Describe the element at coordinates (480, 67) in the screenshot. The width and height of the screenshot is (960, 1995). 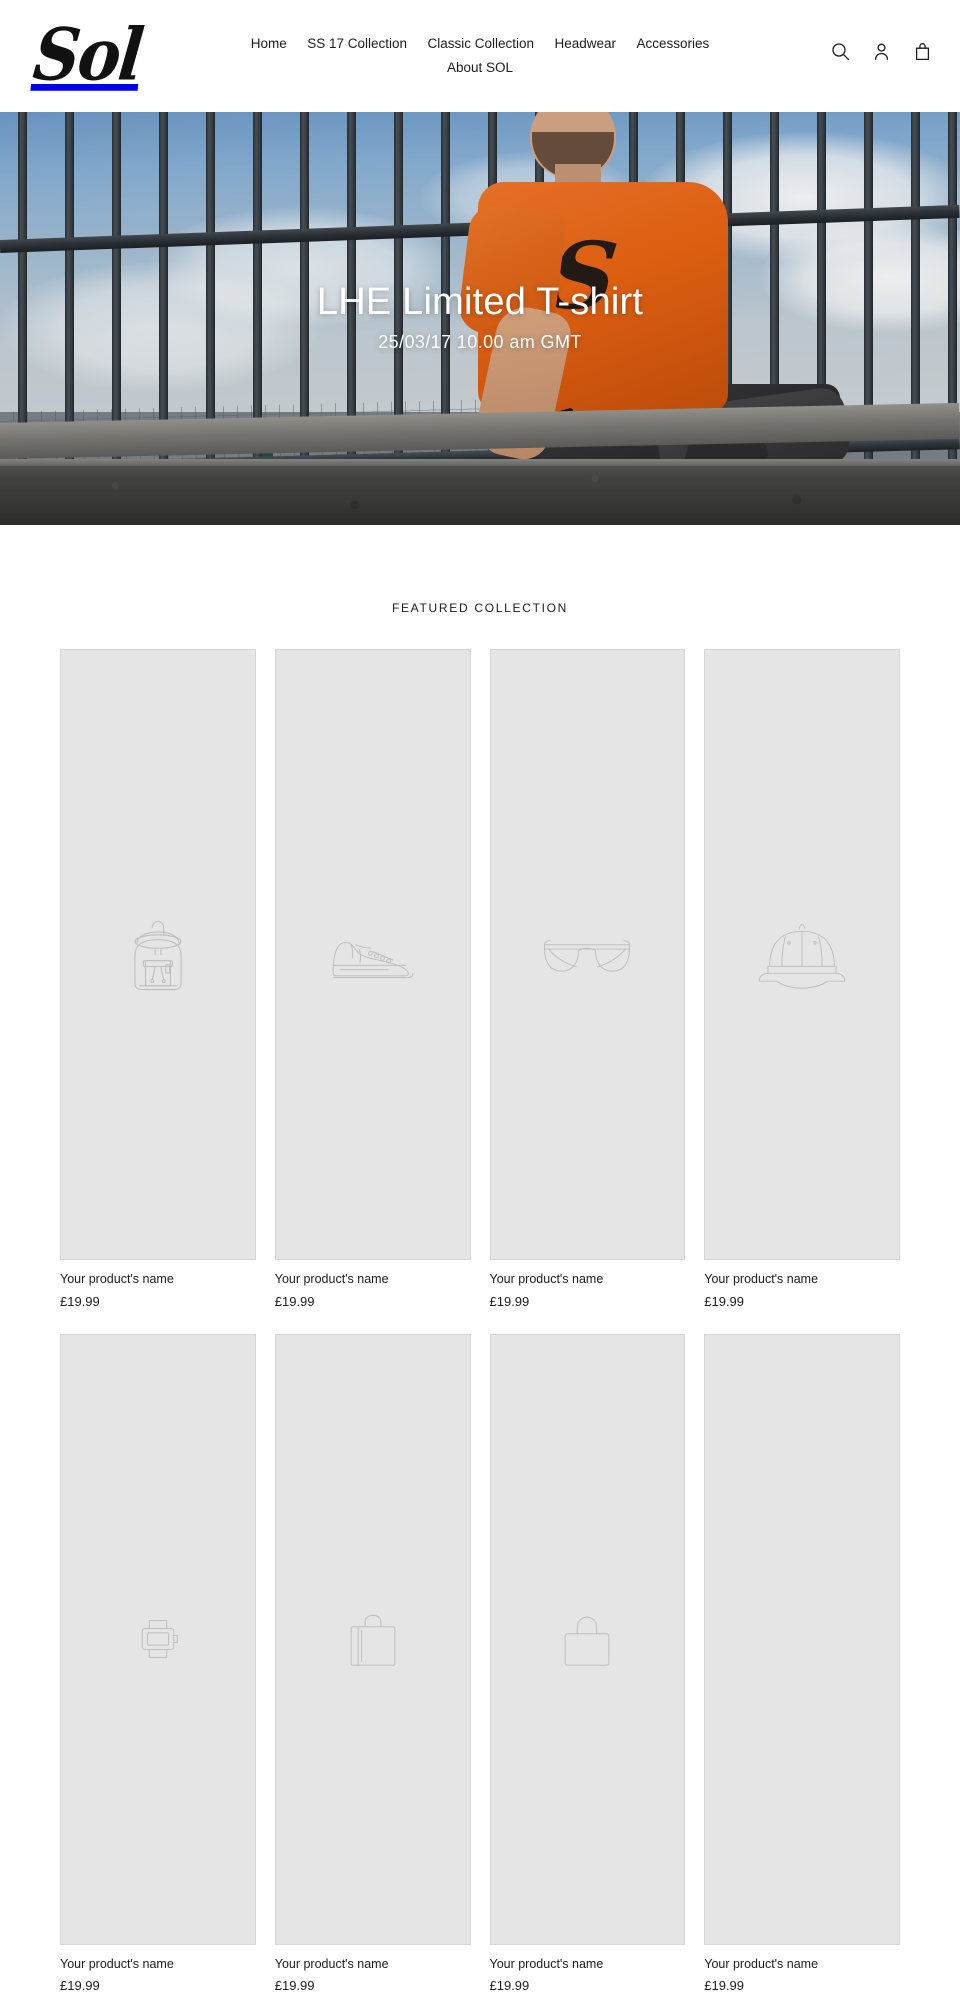
I see `nav-item-about-sol: About SOL` at that location.